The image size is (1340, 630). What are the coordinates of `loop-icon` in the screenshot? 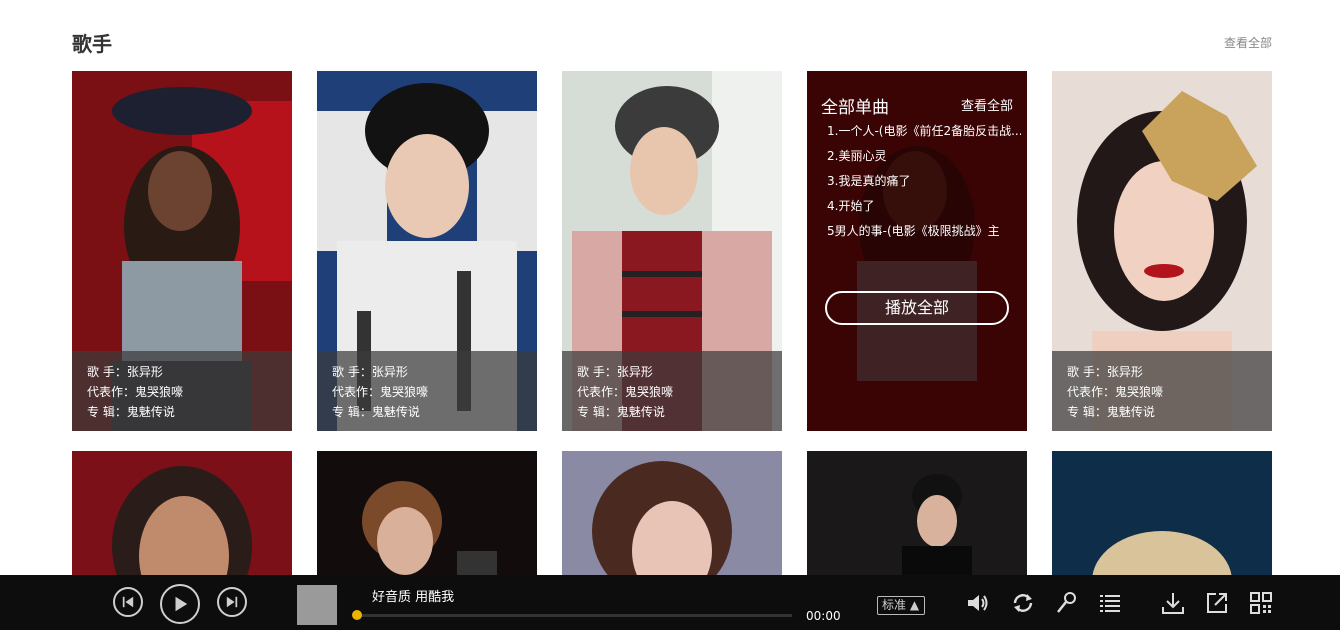 It's located at (1023, 603).